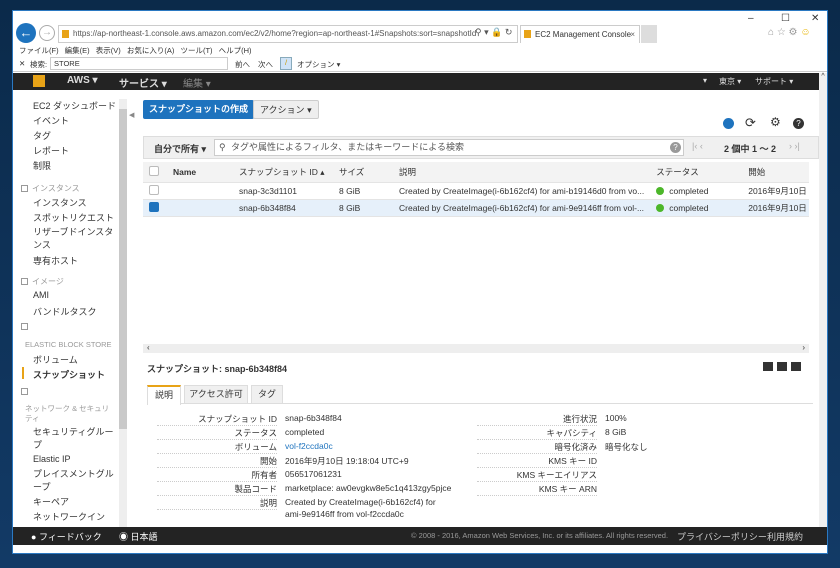  What do you see at coordinates (313, 474) in the screenshot?
I see `field-value: 056517061231` at bounding box center [313, 474].